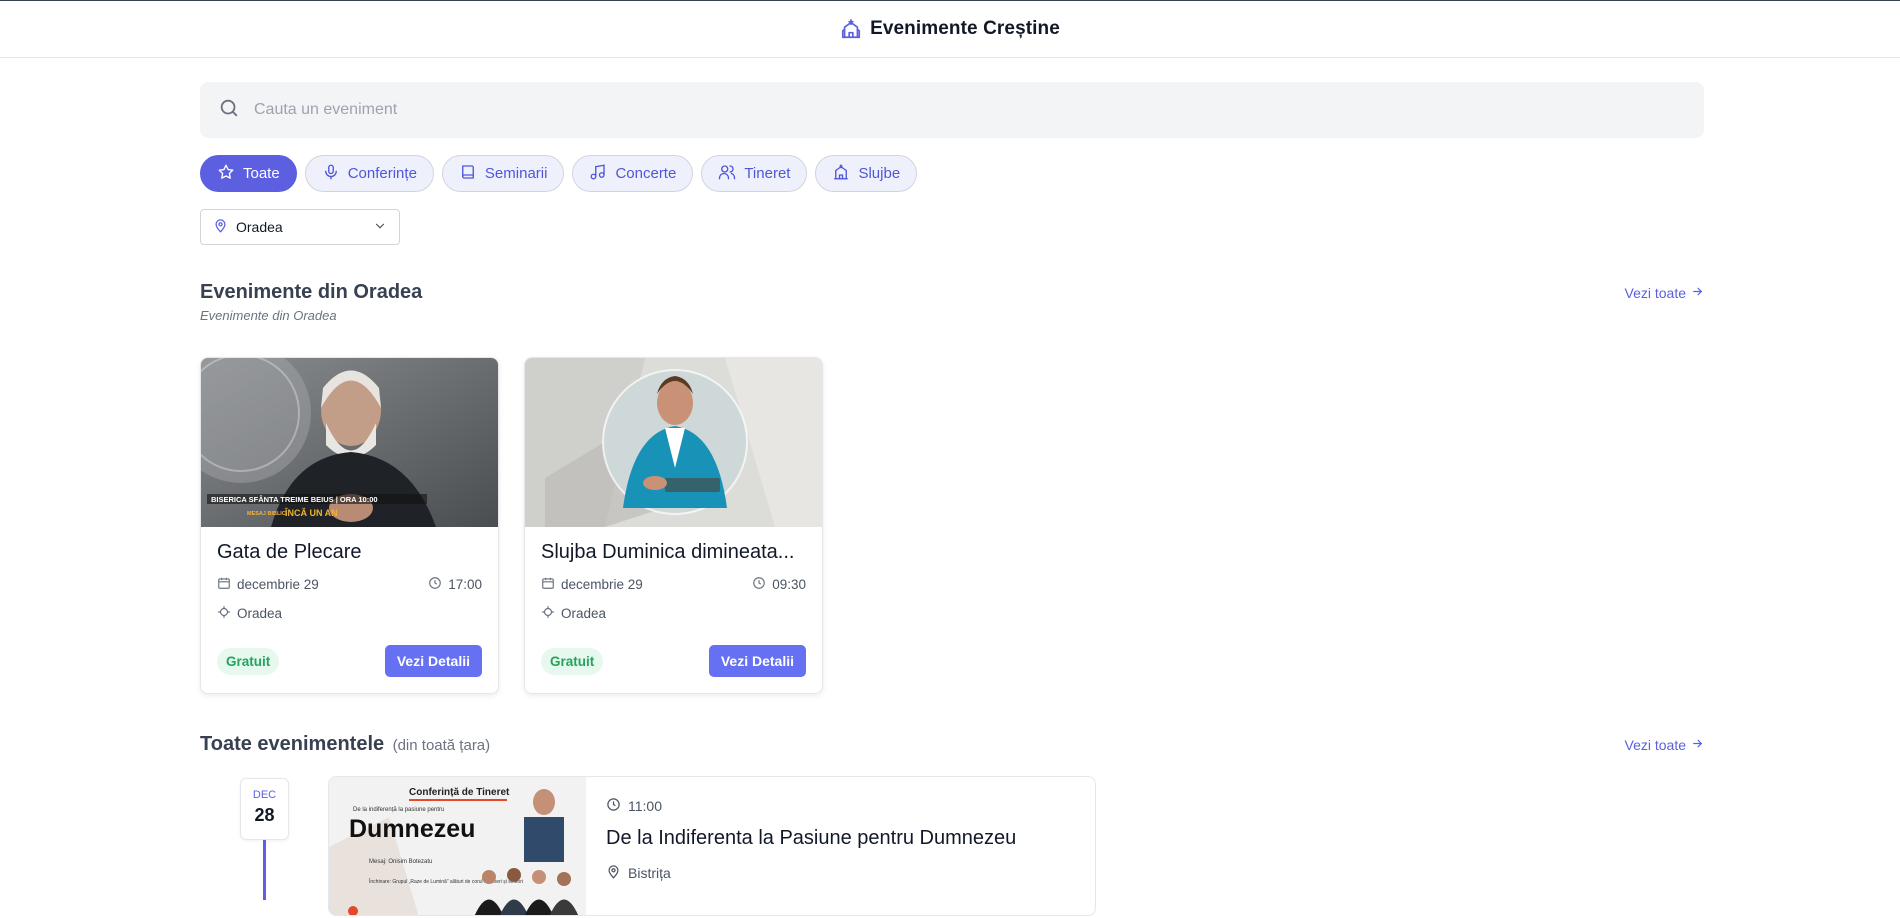  I want to click on search-input, so click(970, 110).